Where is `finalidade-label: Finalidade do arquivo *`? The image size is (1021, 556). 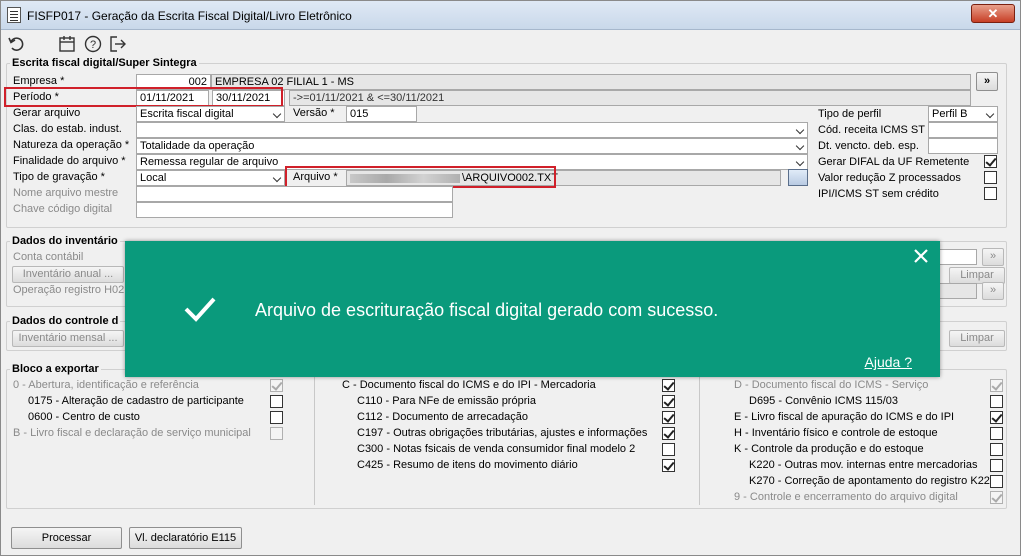 finalidade-label: Finalidade do arquivo * is located at coordinates (69, 161).